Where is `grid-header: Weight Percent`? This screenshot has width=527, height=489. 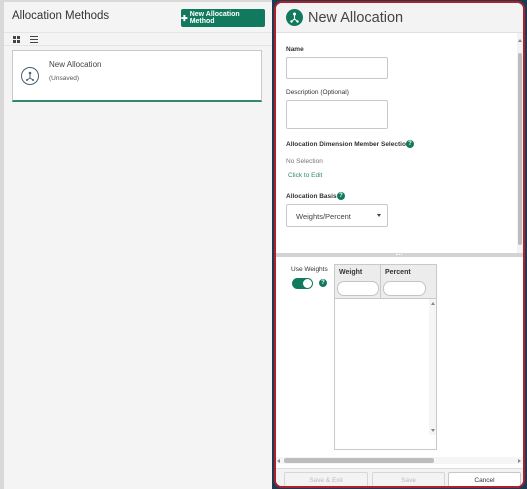
grid-header: Weight Percent is located at coordinates (385, 282).